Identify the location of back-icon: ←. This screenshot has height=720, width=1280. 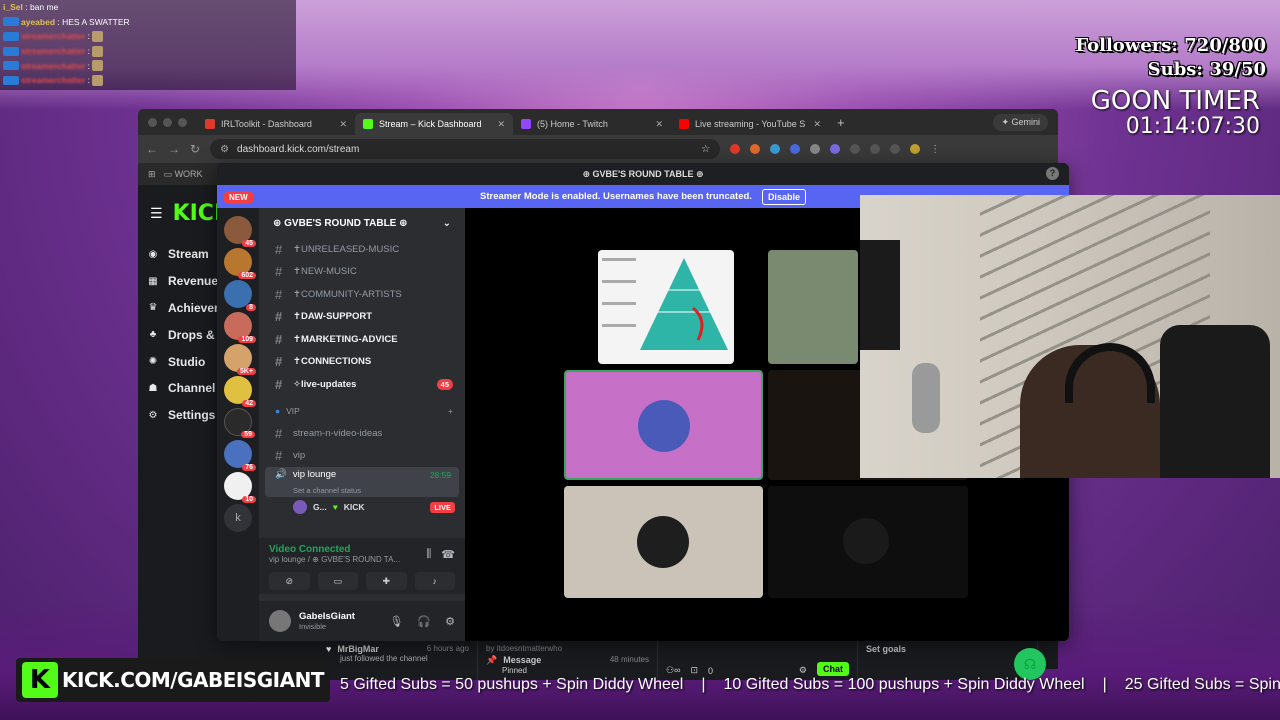
(152, 149).